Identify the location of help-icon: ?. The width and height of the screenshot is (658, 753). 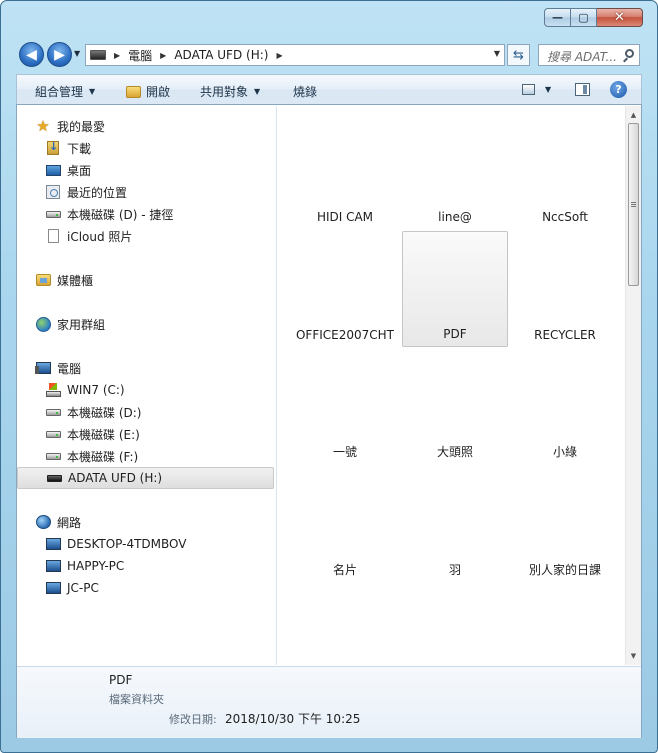
(618, 89).